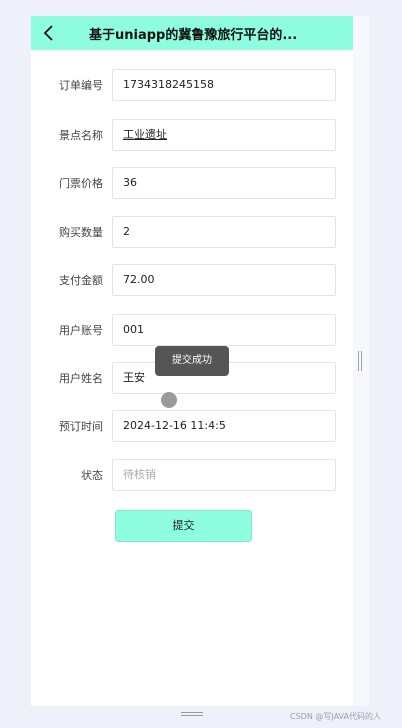 The height and width of the screenshot is (728, 402). I want to click on form-row-quantity: 购买数量 2, so click(192, 233).